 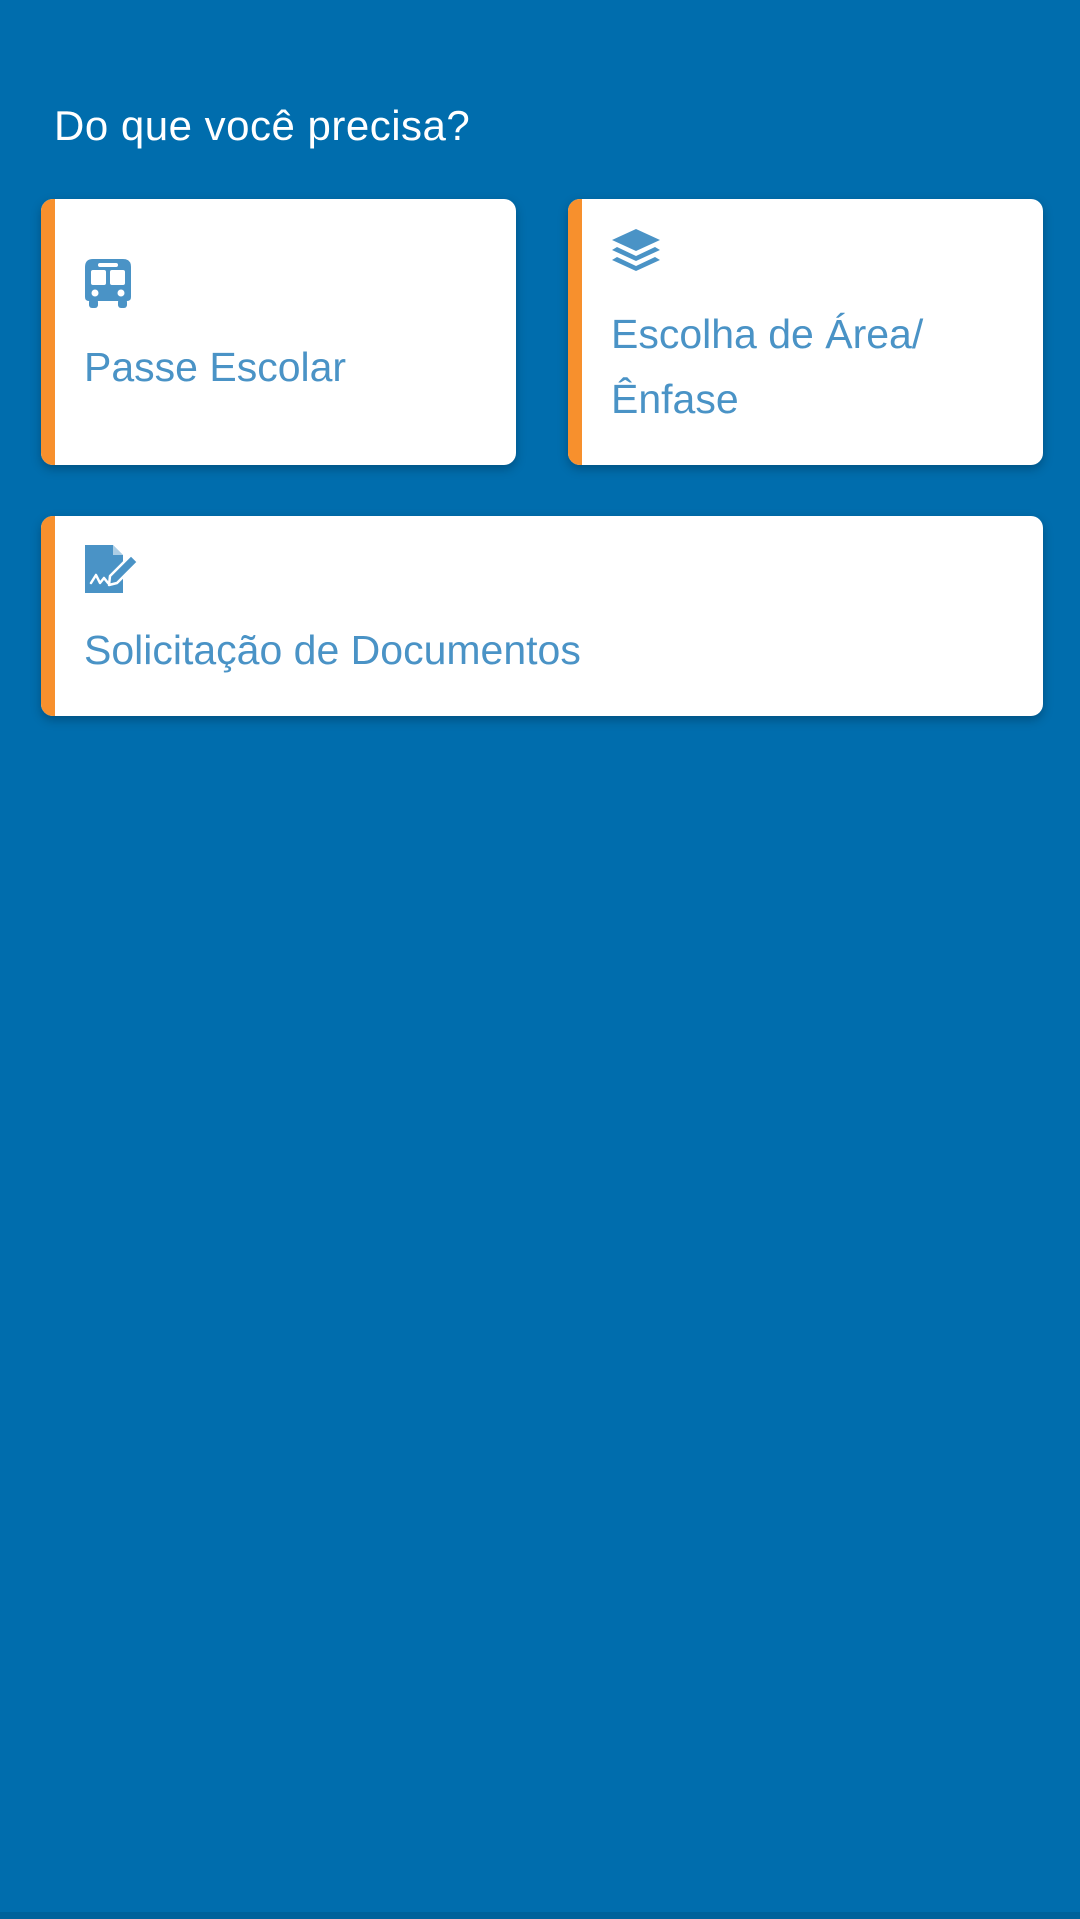 What do you see at coordinates (278, 332) in the screenshot?
I see `passe-escolar-card: Passe Escolar` at bounding box center [278, 332].